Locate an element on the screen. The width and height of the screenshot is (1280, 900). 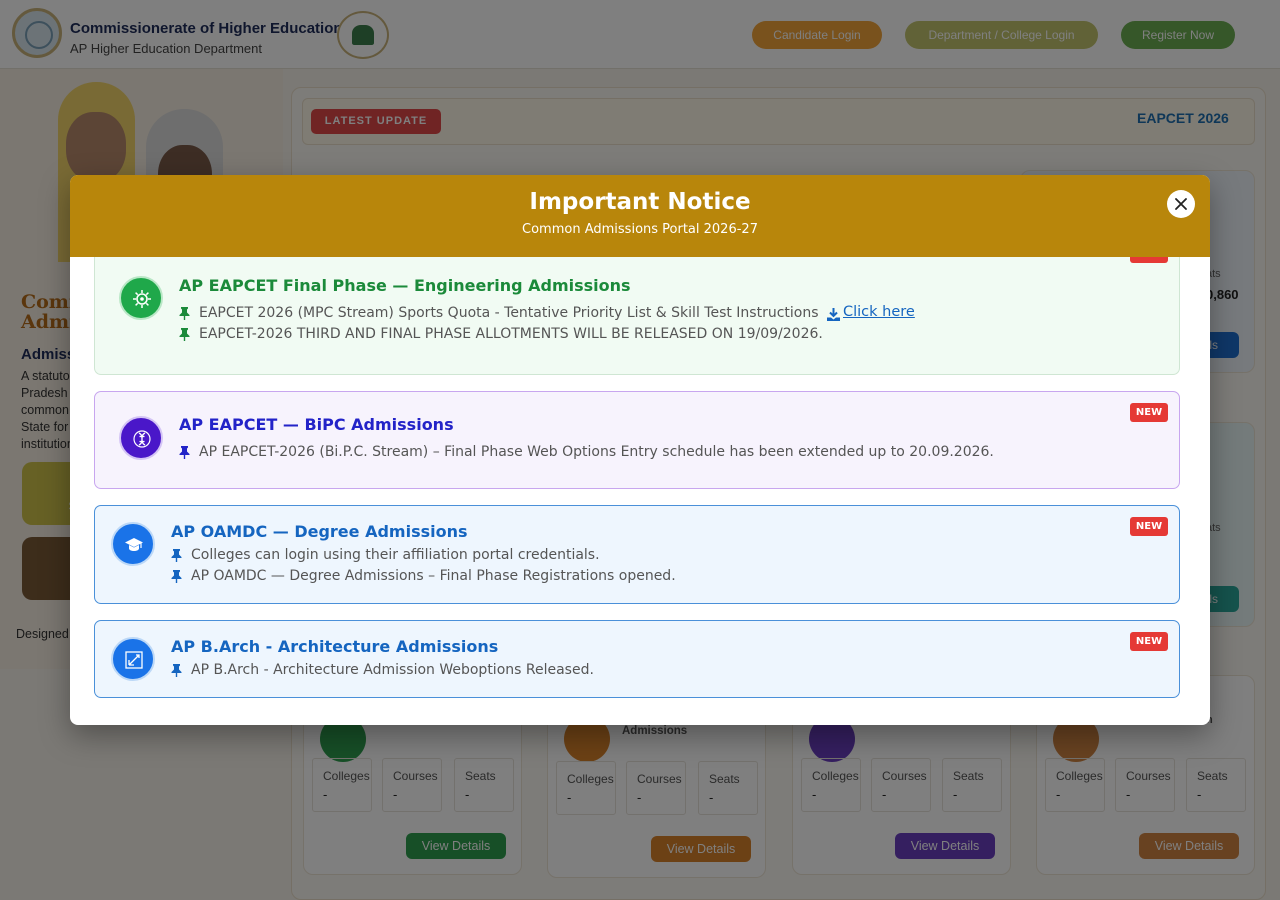
gear-chip-icon is located at coordinates (141, 298).